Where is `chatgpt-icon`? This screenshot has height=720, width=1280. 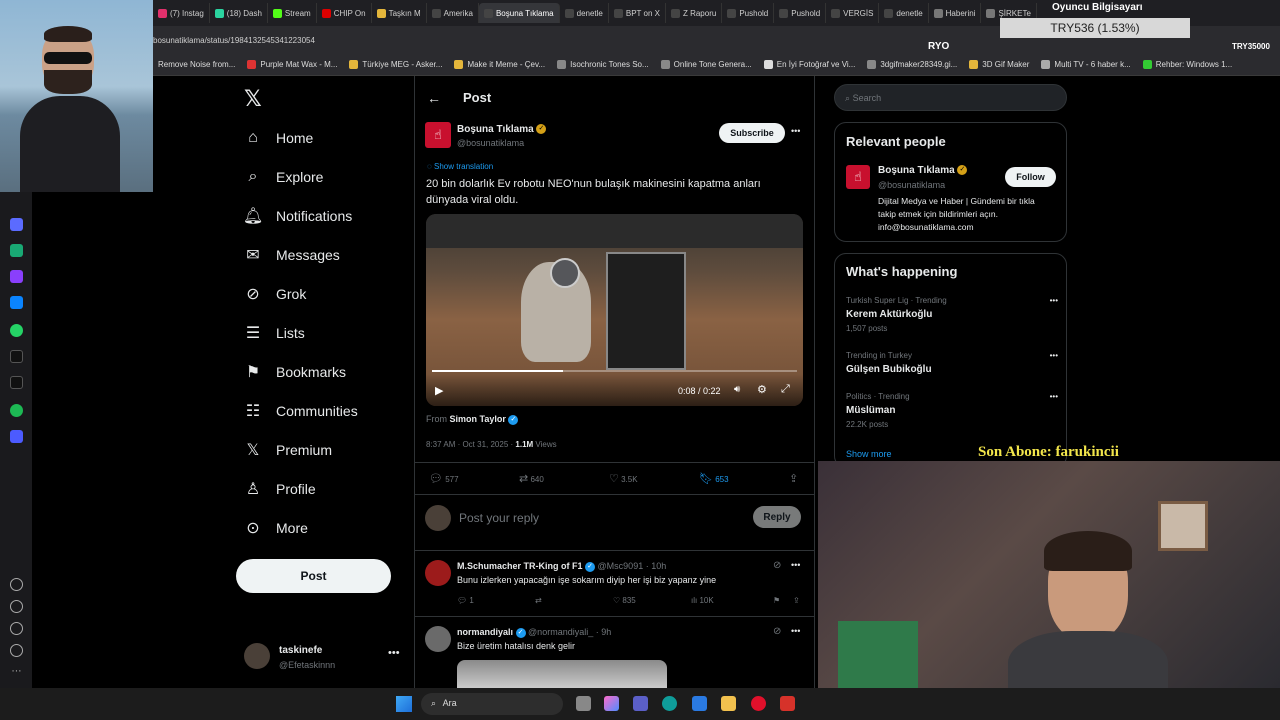 chatgpt-icon is located at coordinates (16, 250).